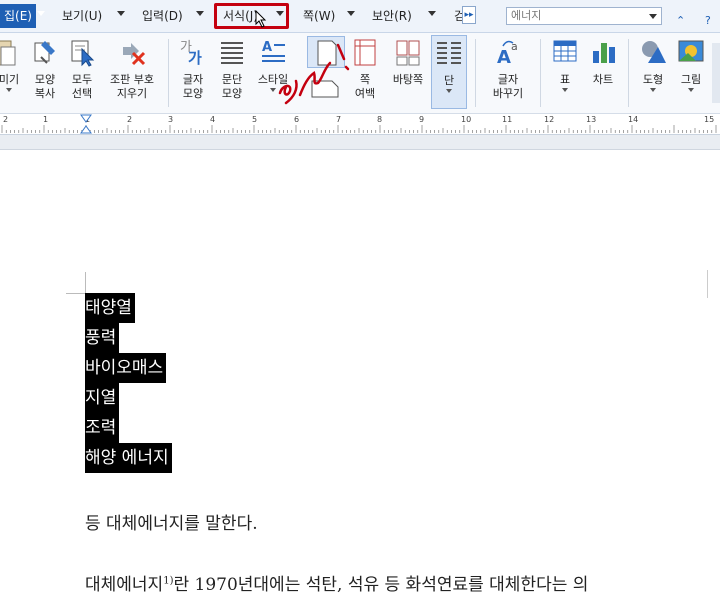 This screenshot has width=720, height=611. Describe the element at coordinates (654, 52) in the screenshot. I see `shape-icon` at that location.